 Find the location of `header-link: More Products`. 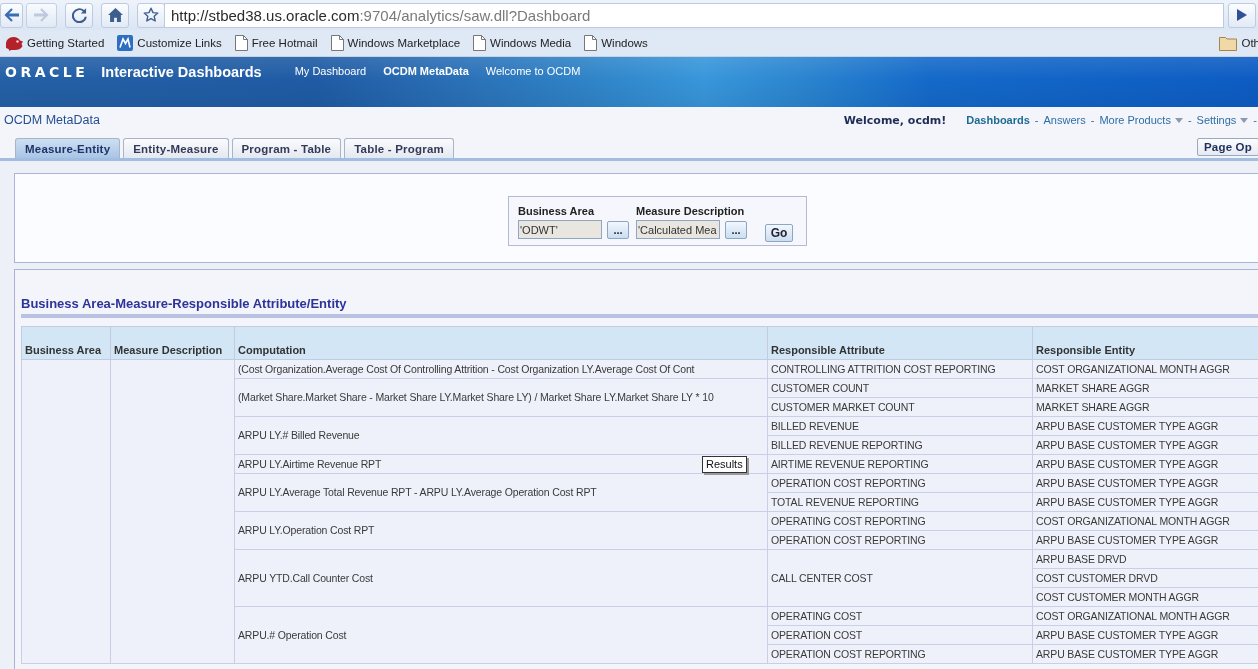

header-link: More Products is located at coordinates (1141, 120).